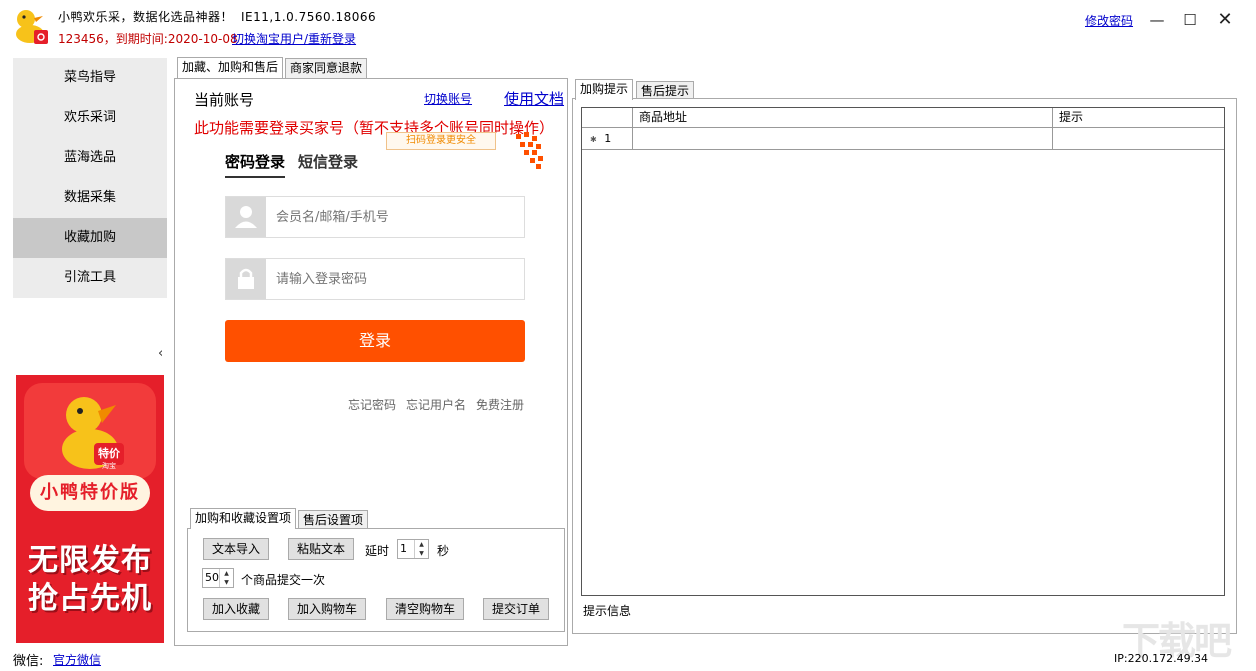 The image size is (1256, 671). I want to click on sidebar-item-keywords: 欢乐采词, so click(90, 118).